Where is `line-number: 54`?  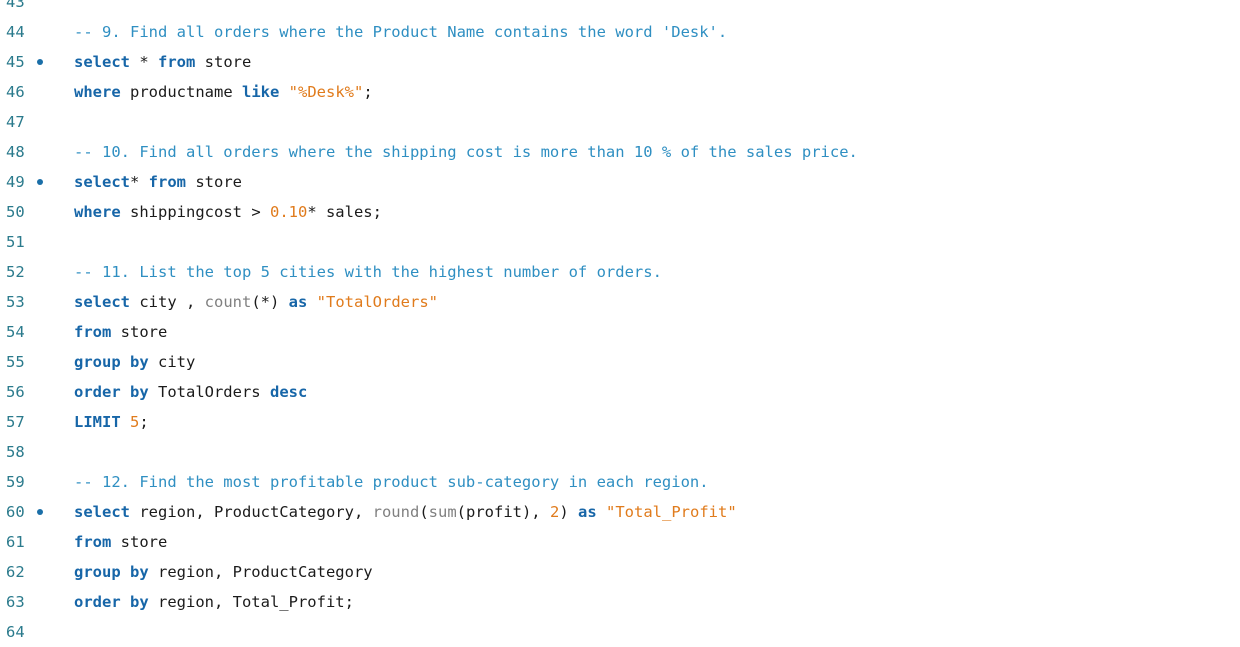
line-number: 54 is located at coordinates (15, 332).